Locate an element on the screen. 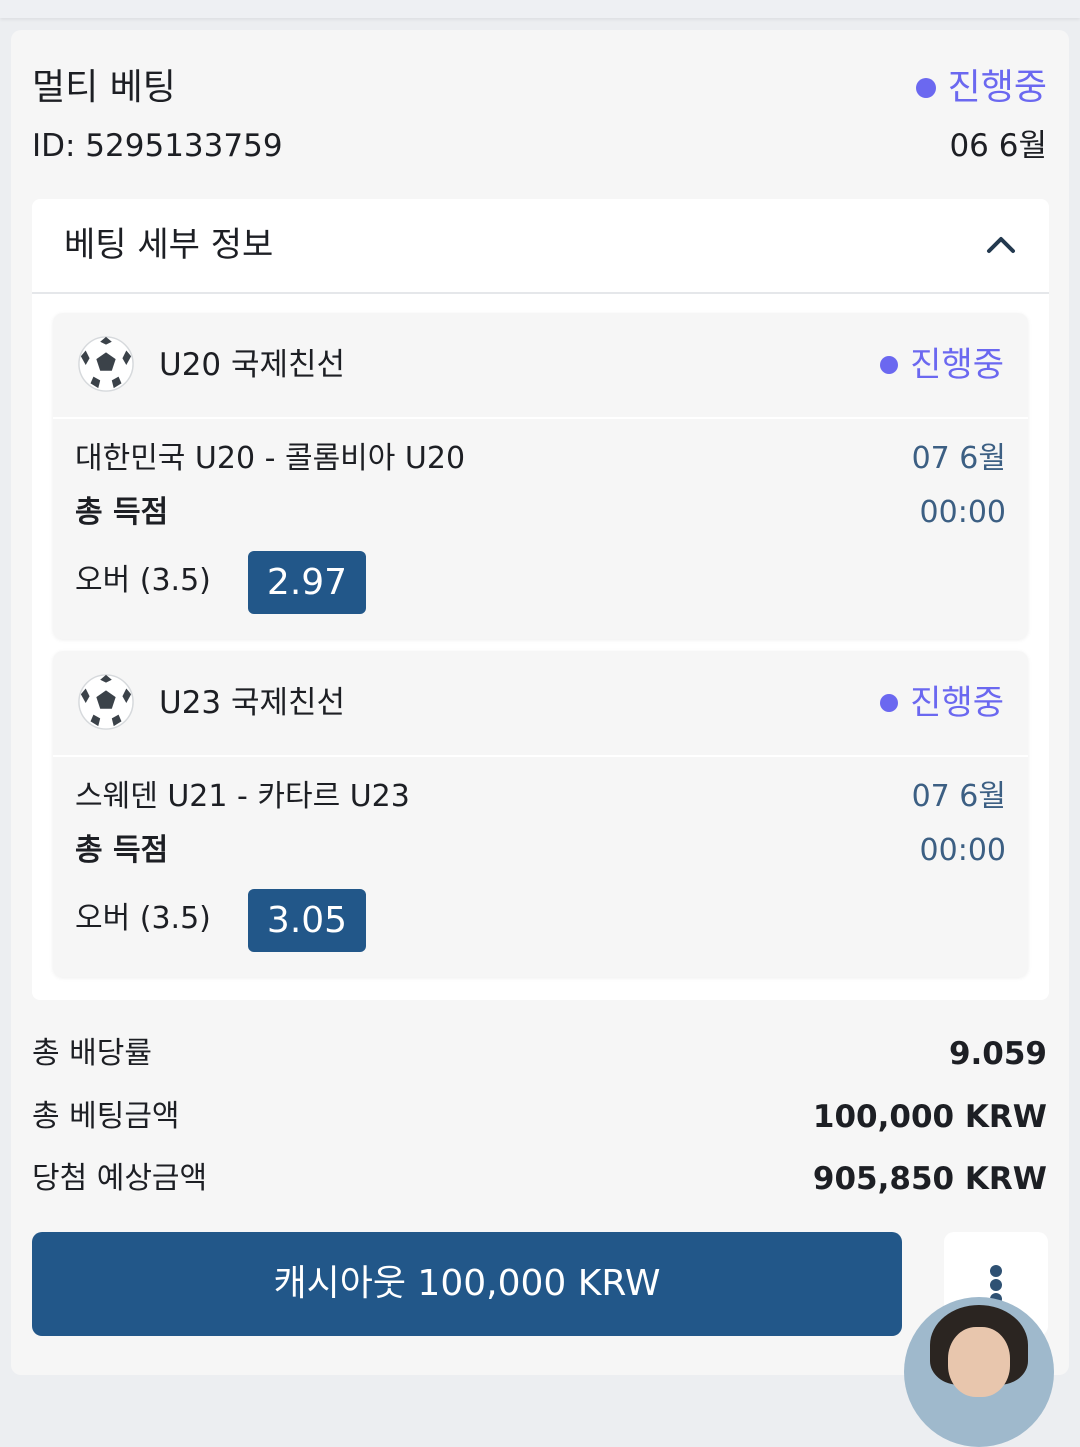 Image resolution: width=1080 pixels, height=1447 pixels. match-name: 대한민국 U20 - 콜롬비아 U20 is located at coordinates (270, 458).